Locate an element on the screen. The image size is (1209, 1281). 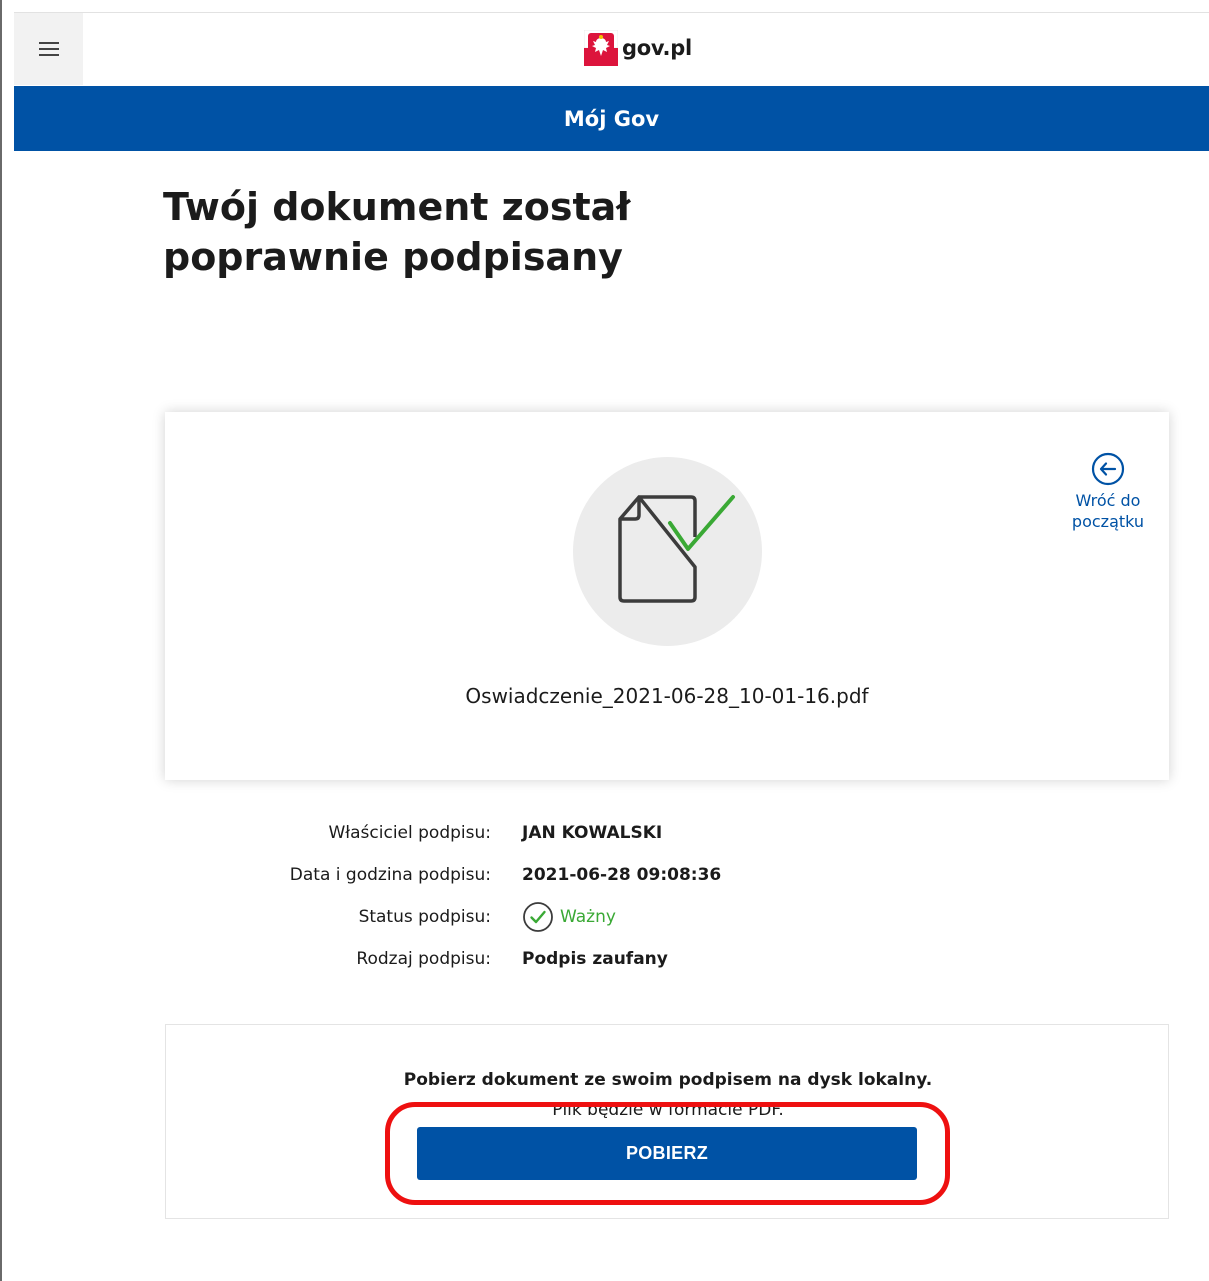
window-left-edge is located at coordinates (1, 640).